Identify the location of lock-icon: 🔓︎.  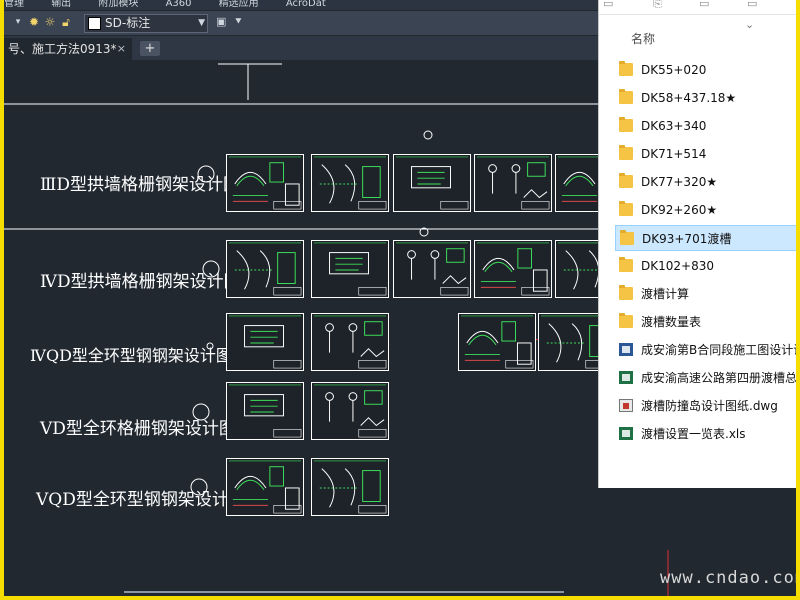
(66, 22).